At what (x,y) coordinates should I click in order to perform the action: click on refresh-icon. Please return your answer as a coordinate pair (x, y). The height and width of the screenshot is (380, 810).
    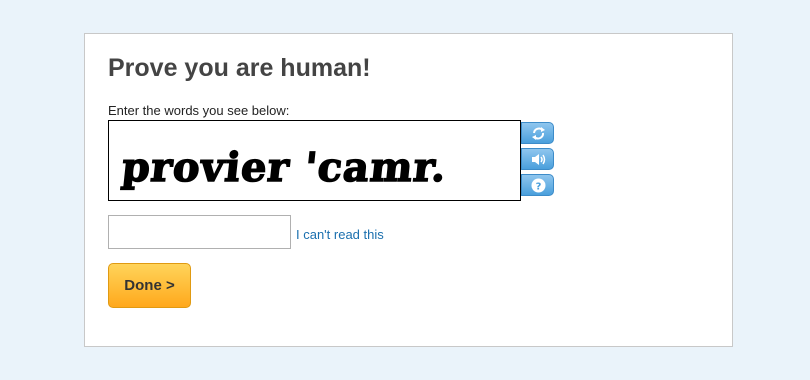
    Looking at the image, I should click on (538, 133).